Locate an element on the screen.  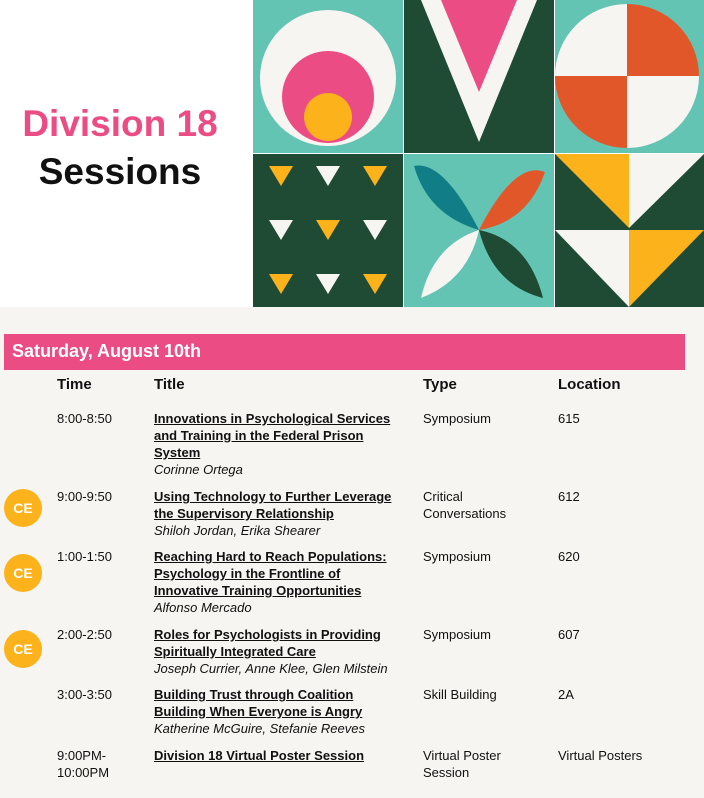
session-info: Division 18 Virtual Poster Session is located at coordinates (284, 755).